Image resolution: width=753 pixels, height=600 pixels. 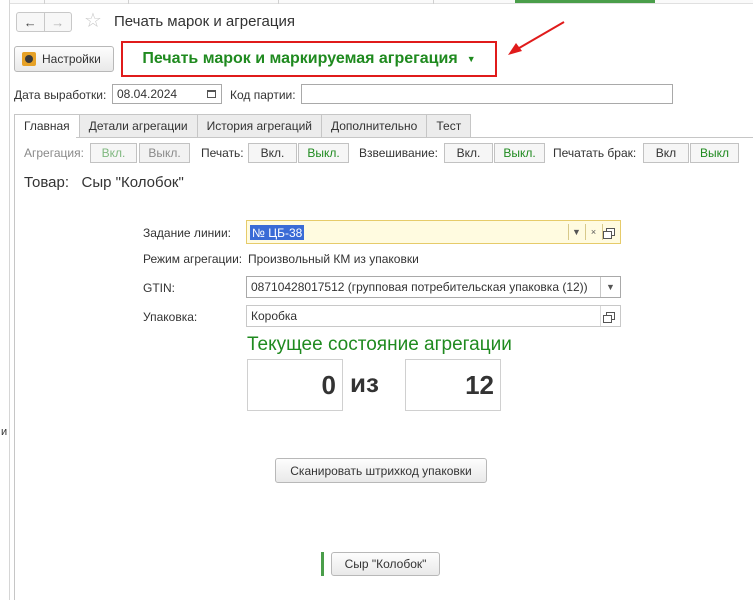 I want to click on gear-icon, so click(x=29, y=59).